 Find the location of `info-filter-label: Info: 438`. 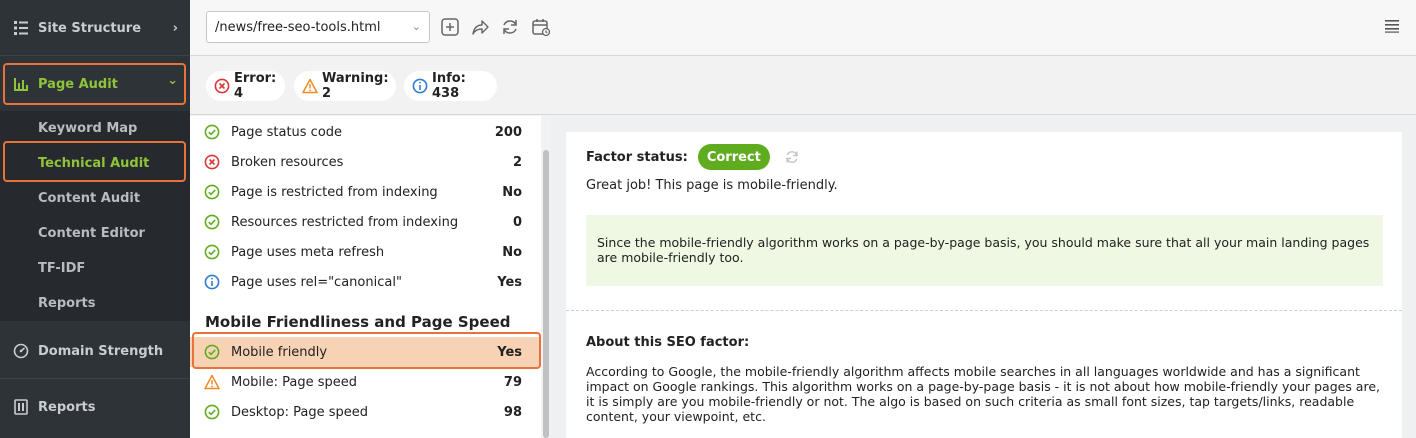

info-filter-label: Info: 438 is located at coordinates (449, 86).